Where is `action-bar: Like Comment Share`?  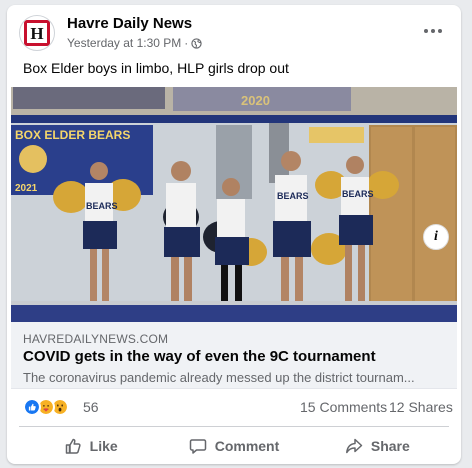 action-bar: Like Comment Share is located at coordinates (234, 446).